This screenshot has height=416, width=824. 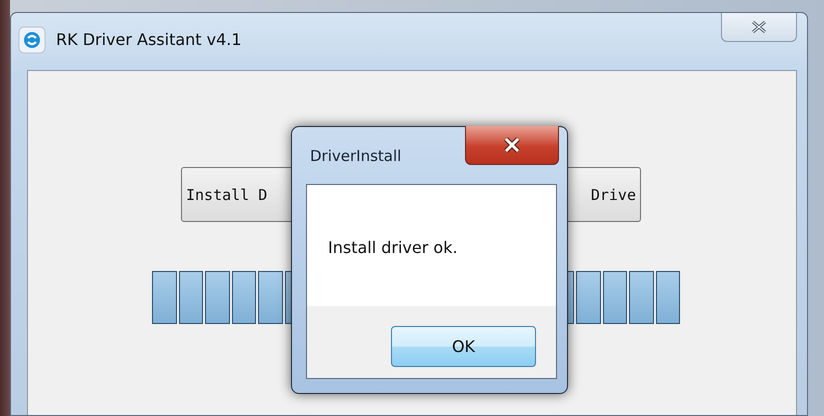 What do you see at coordinates (393, 247) in the screenshot?
I see `dialog-message: Install driver ok.` at bounding box center [393, 247].